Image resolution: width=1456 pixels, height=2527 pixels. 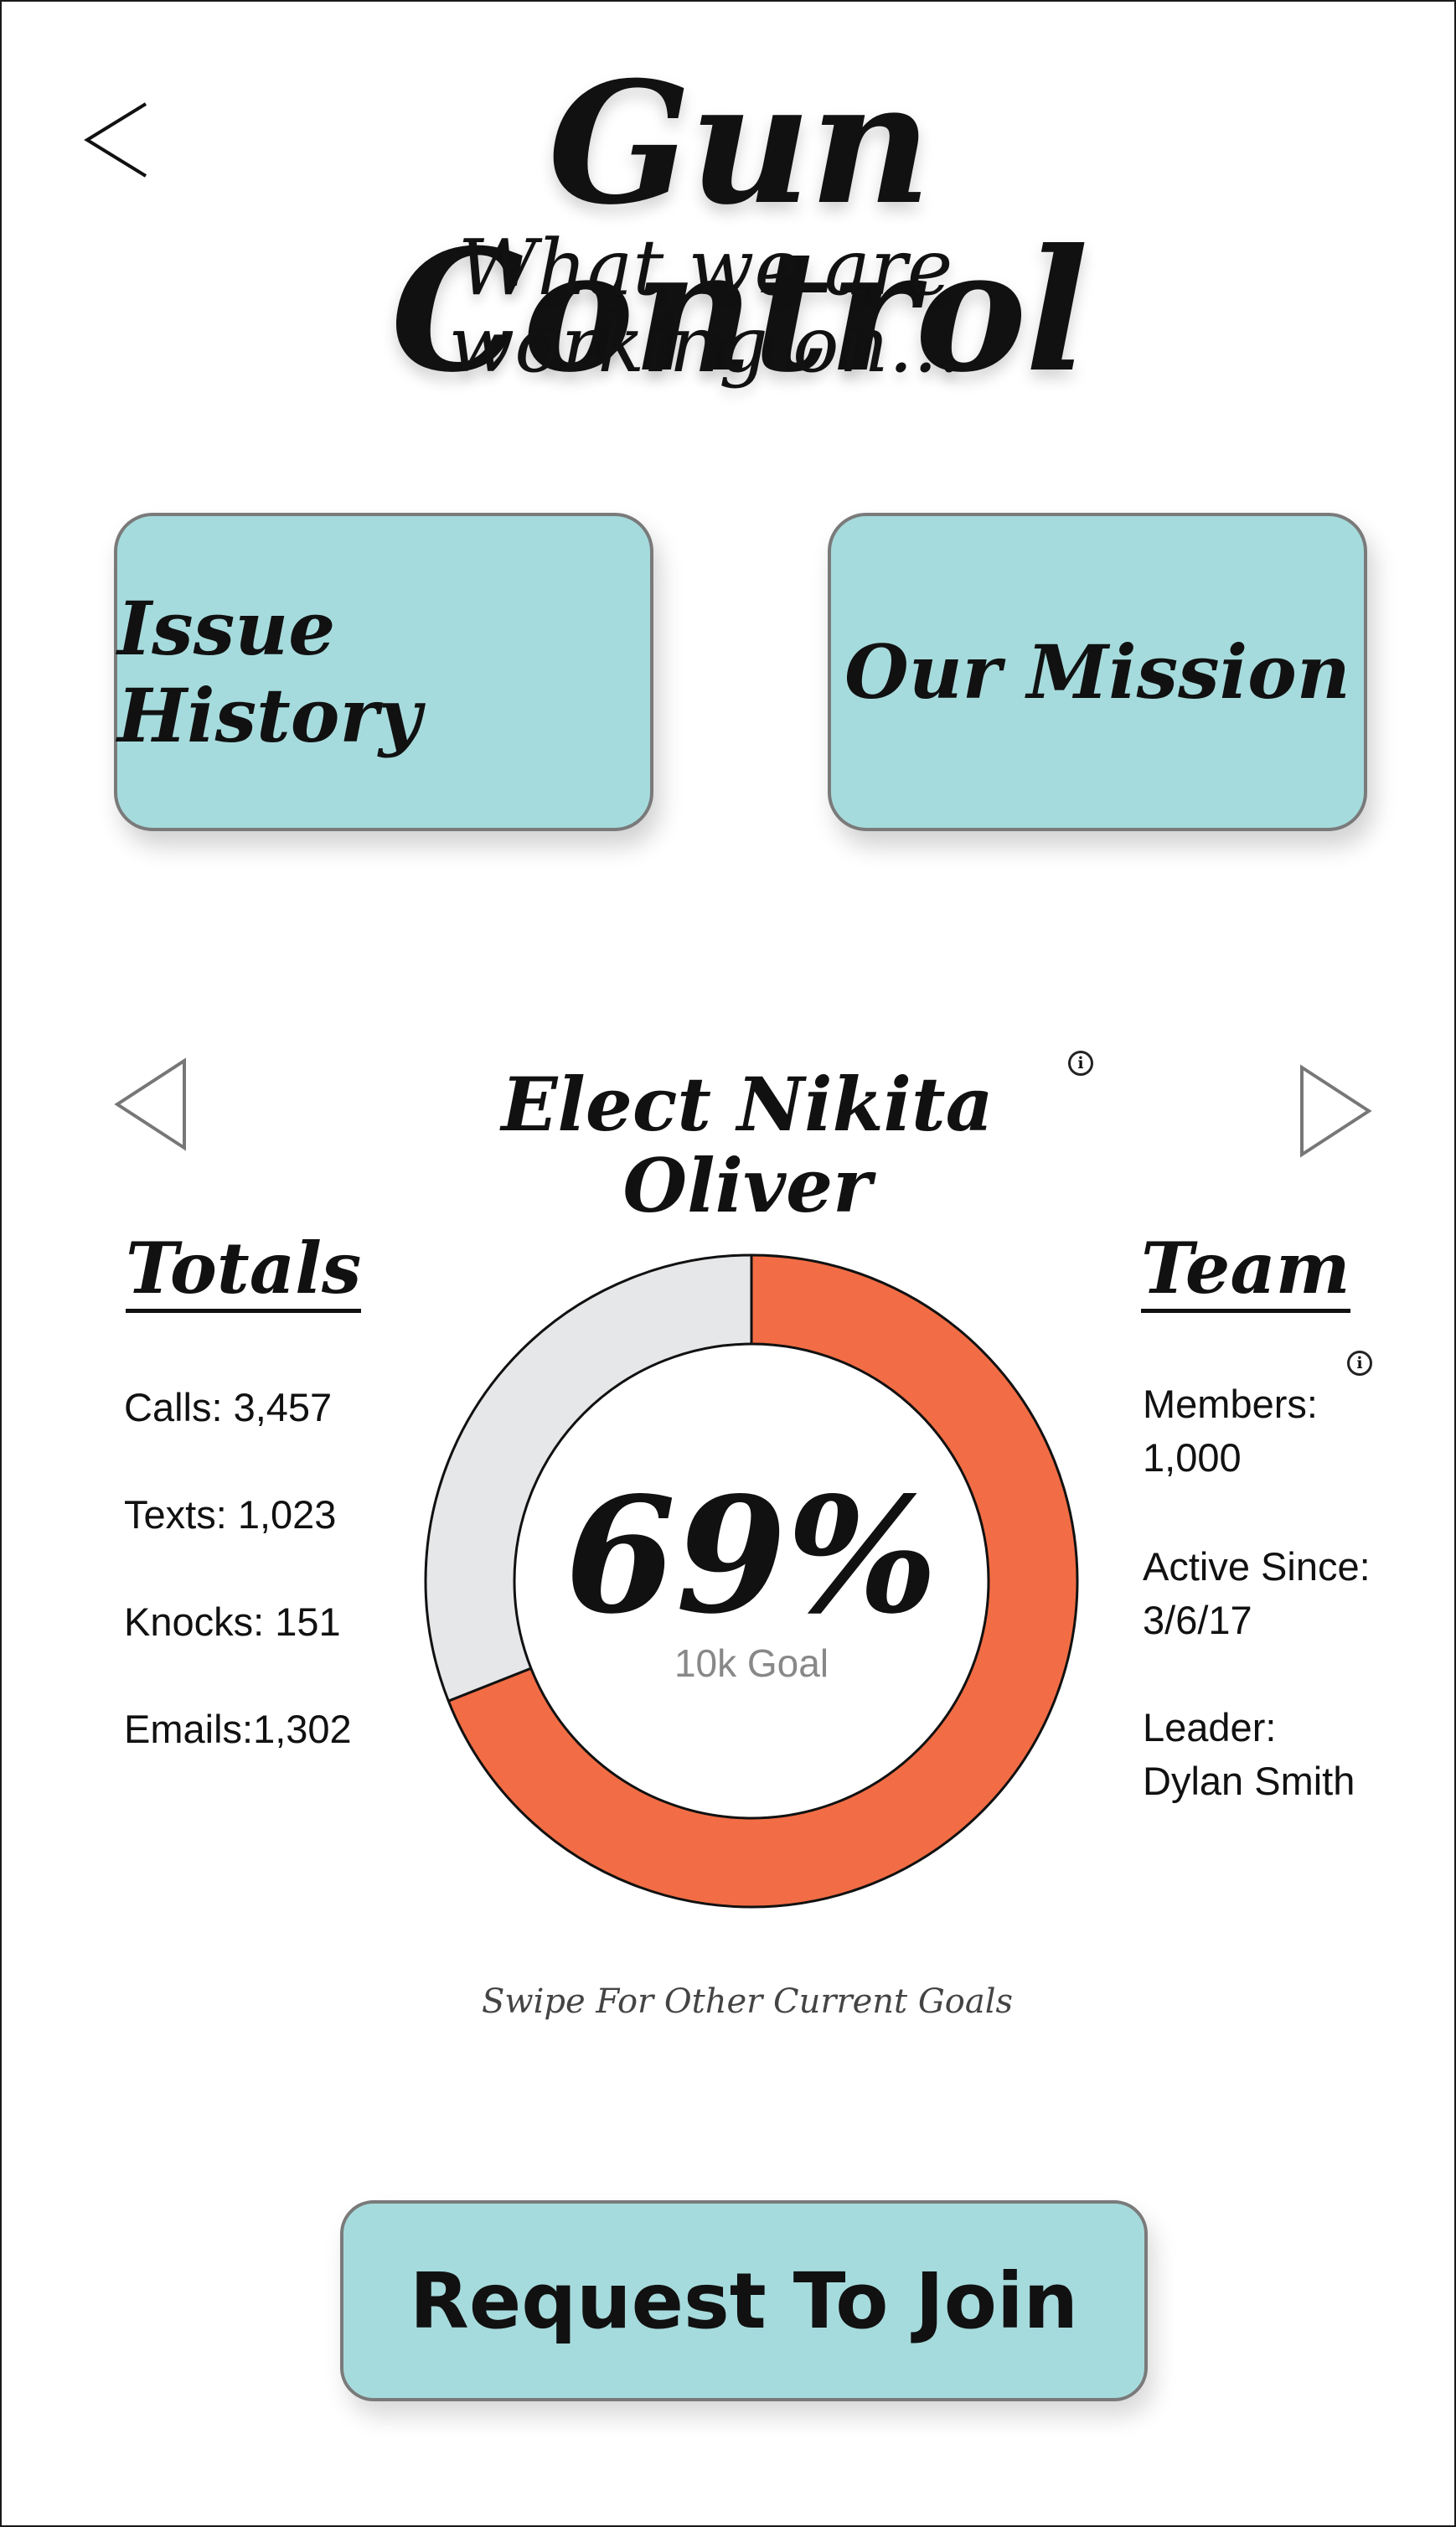 What do you see at coordinates (228, 1407) in the screenshot?
I see `calls-stat: Calls: 3,457` at bounding box center [228, 1407].